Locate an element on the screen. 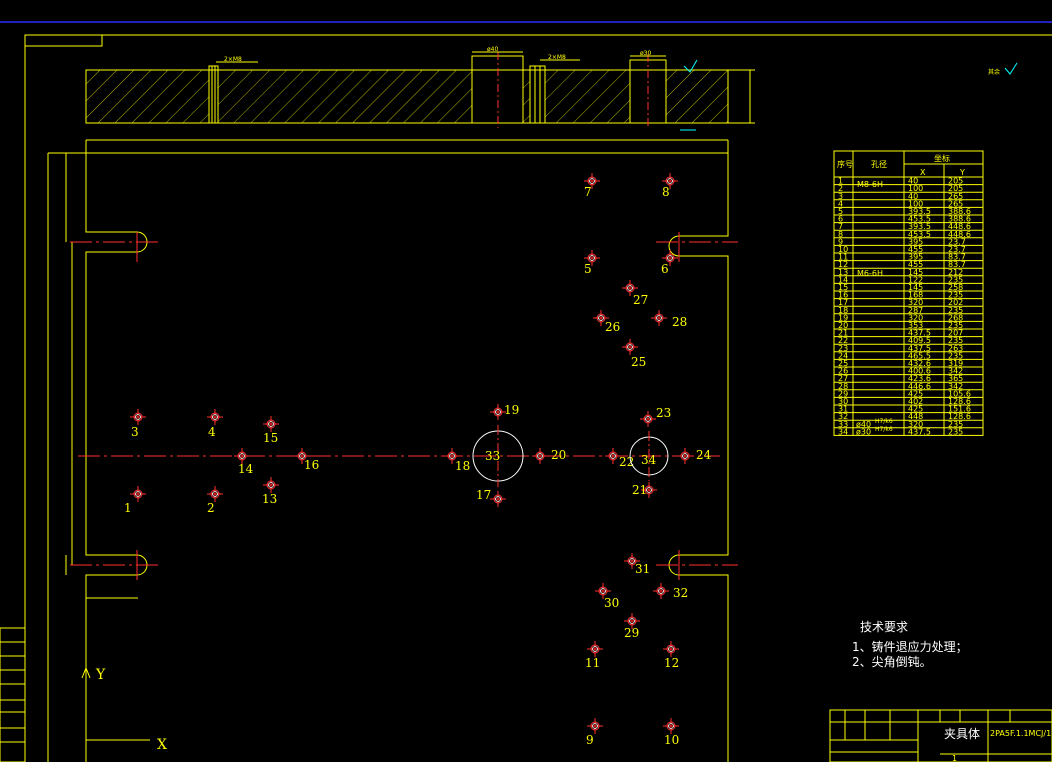 The image size is (1052, 762). hole-label: 29 is located at coordinates (631, 633).